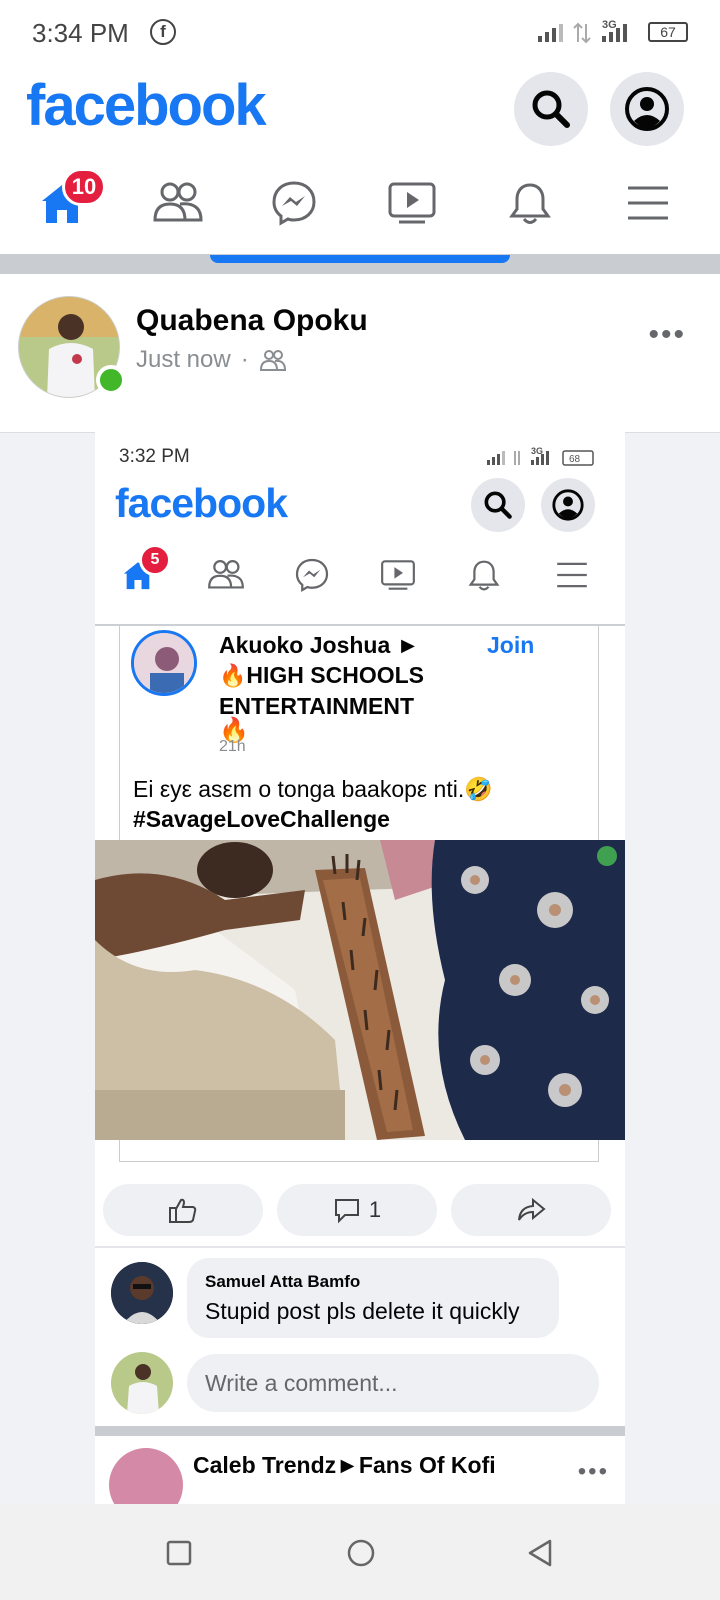 The height and width of the screenshot is (1600, 720). I want to click on screenshot-nav: 5, so click(360, 577).